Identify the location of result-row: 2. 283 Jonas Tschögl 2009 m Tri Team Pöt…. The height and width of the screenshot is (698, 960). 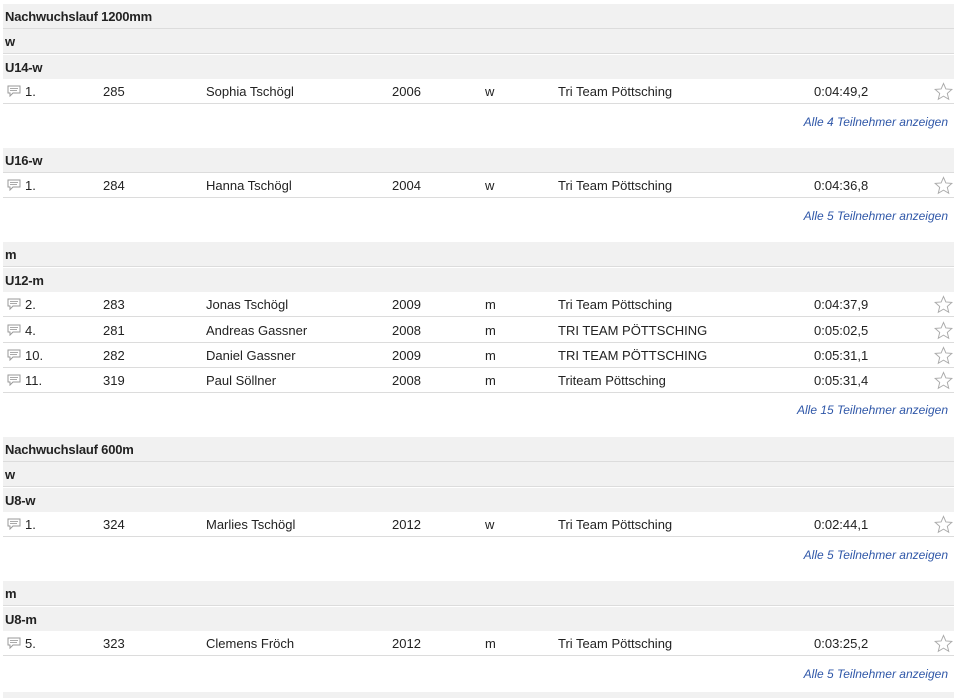
(478, 304).